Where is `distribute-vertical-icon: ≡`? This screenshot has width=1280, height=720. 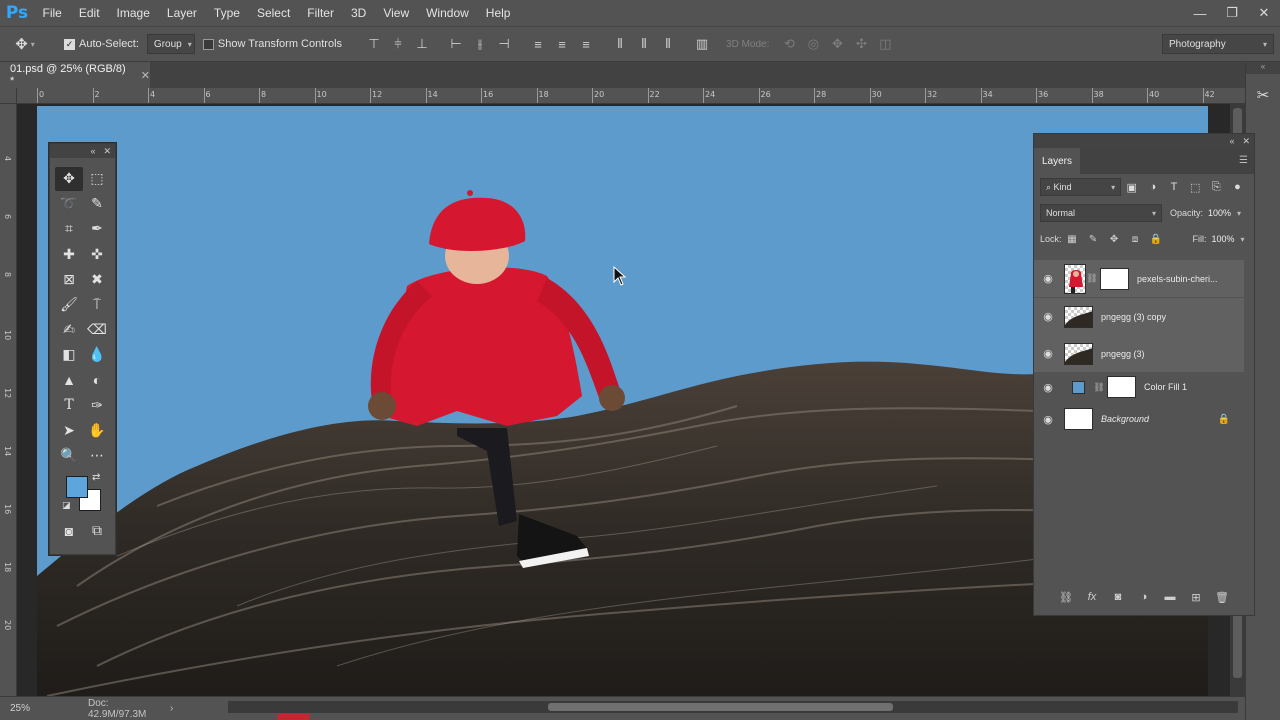
distribute-vertical-icon: ≡ is located at coordinates (562, 44).